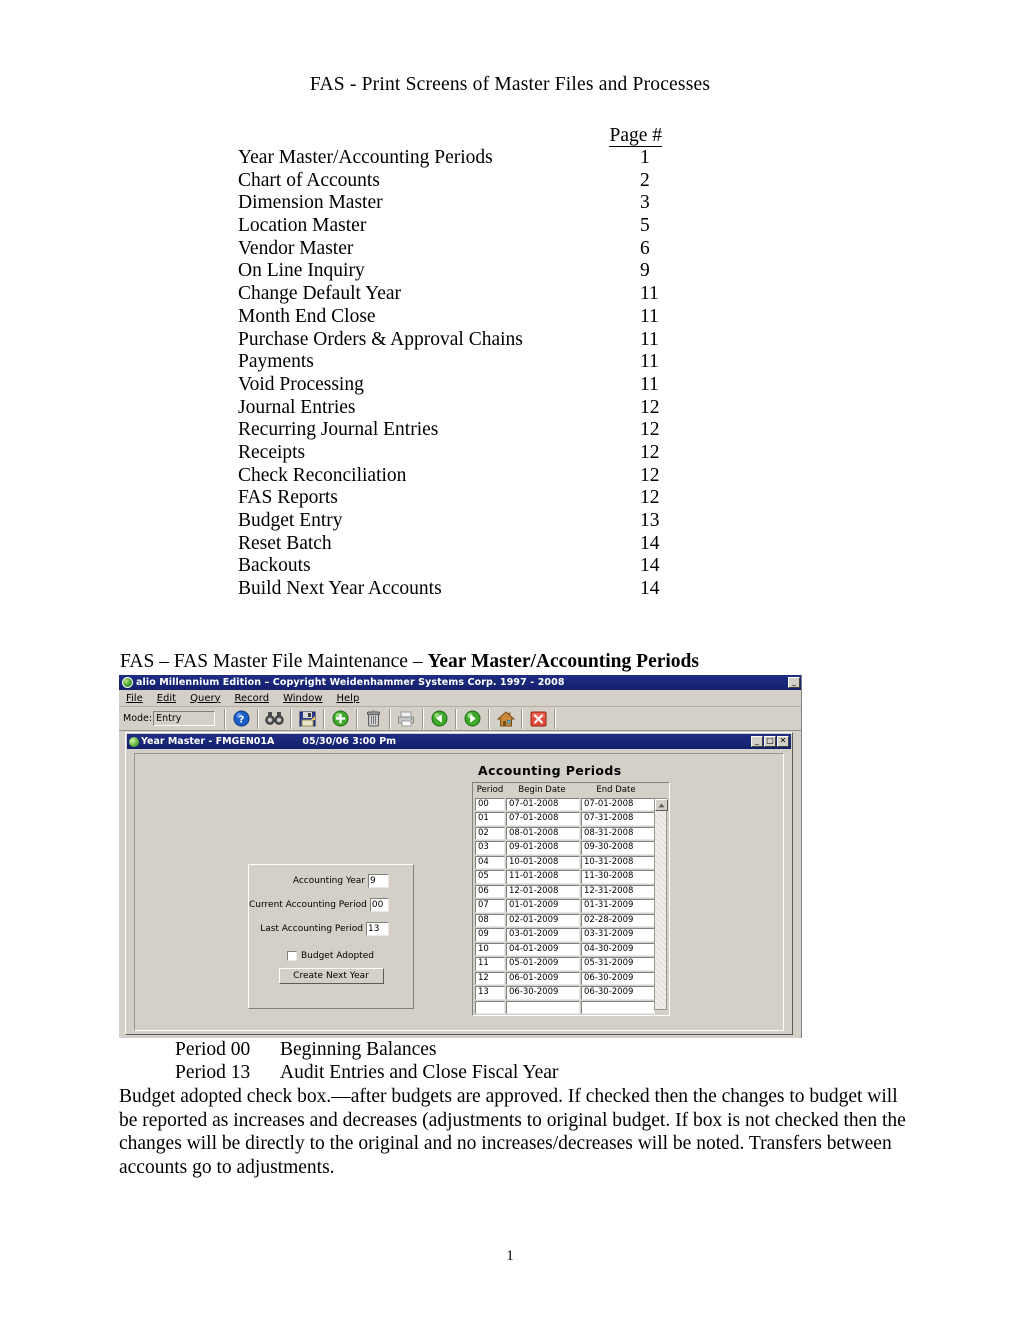  I want to click on cell-end: 01-31-2009, so click(618, 906).